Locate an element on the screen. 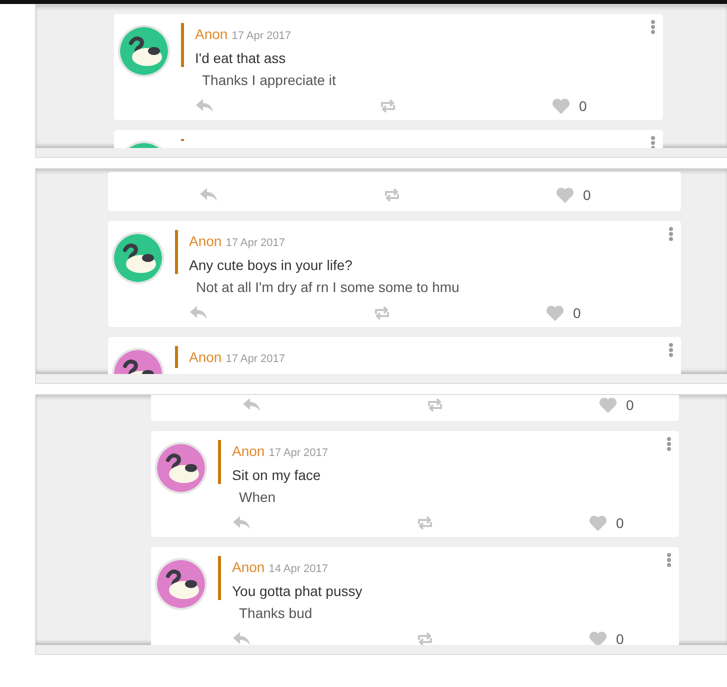 The image size is (727, 687). question-text: Sit on my face is located at coordinates (277, 475).